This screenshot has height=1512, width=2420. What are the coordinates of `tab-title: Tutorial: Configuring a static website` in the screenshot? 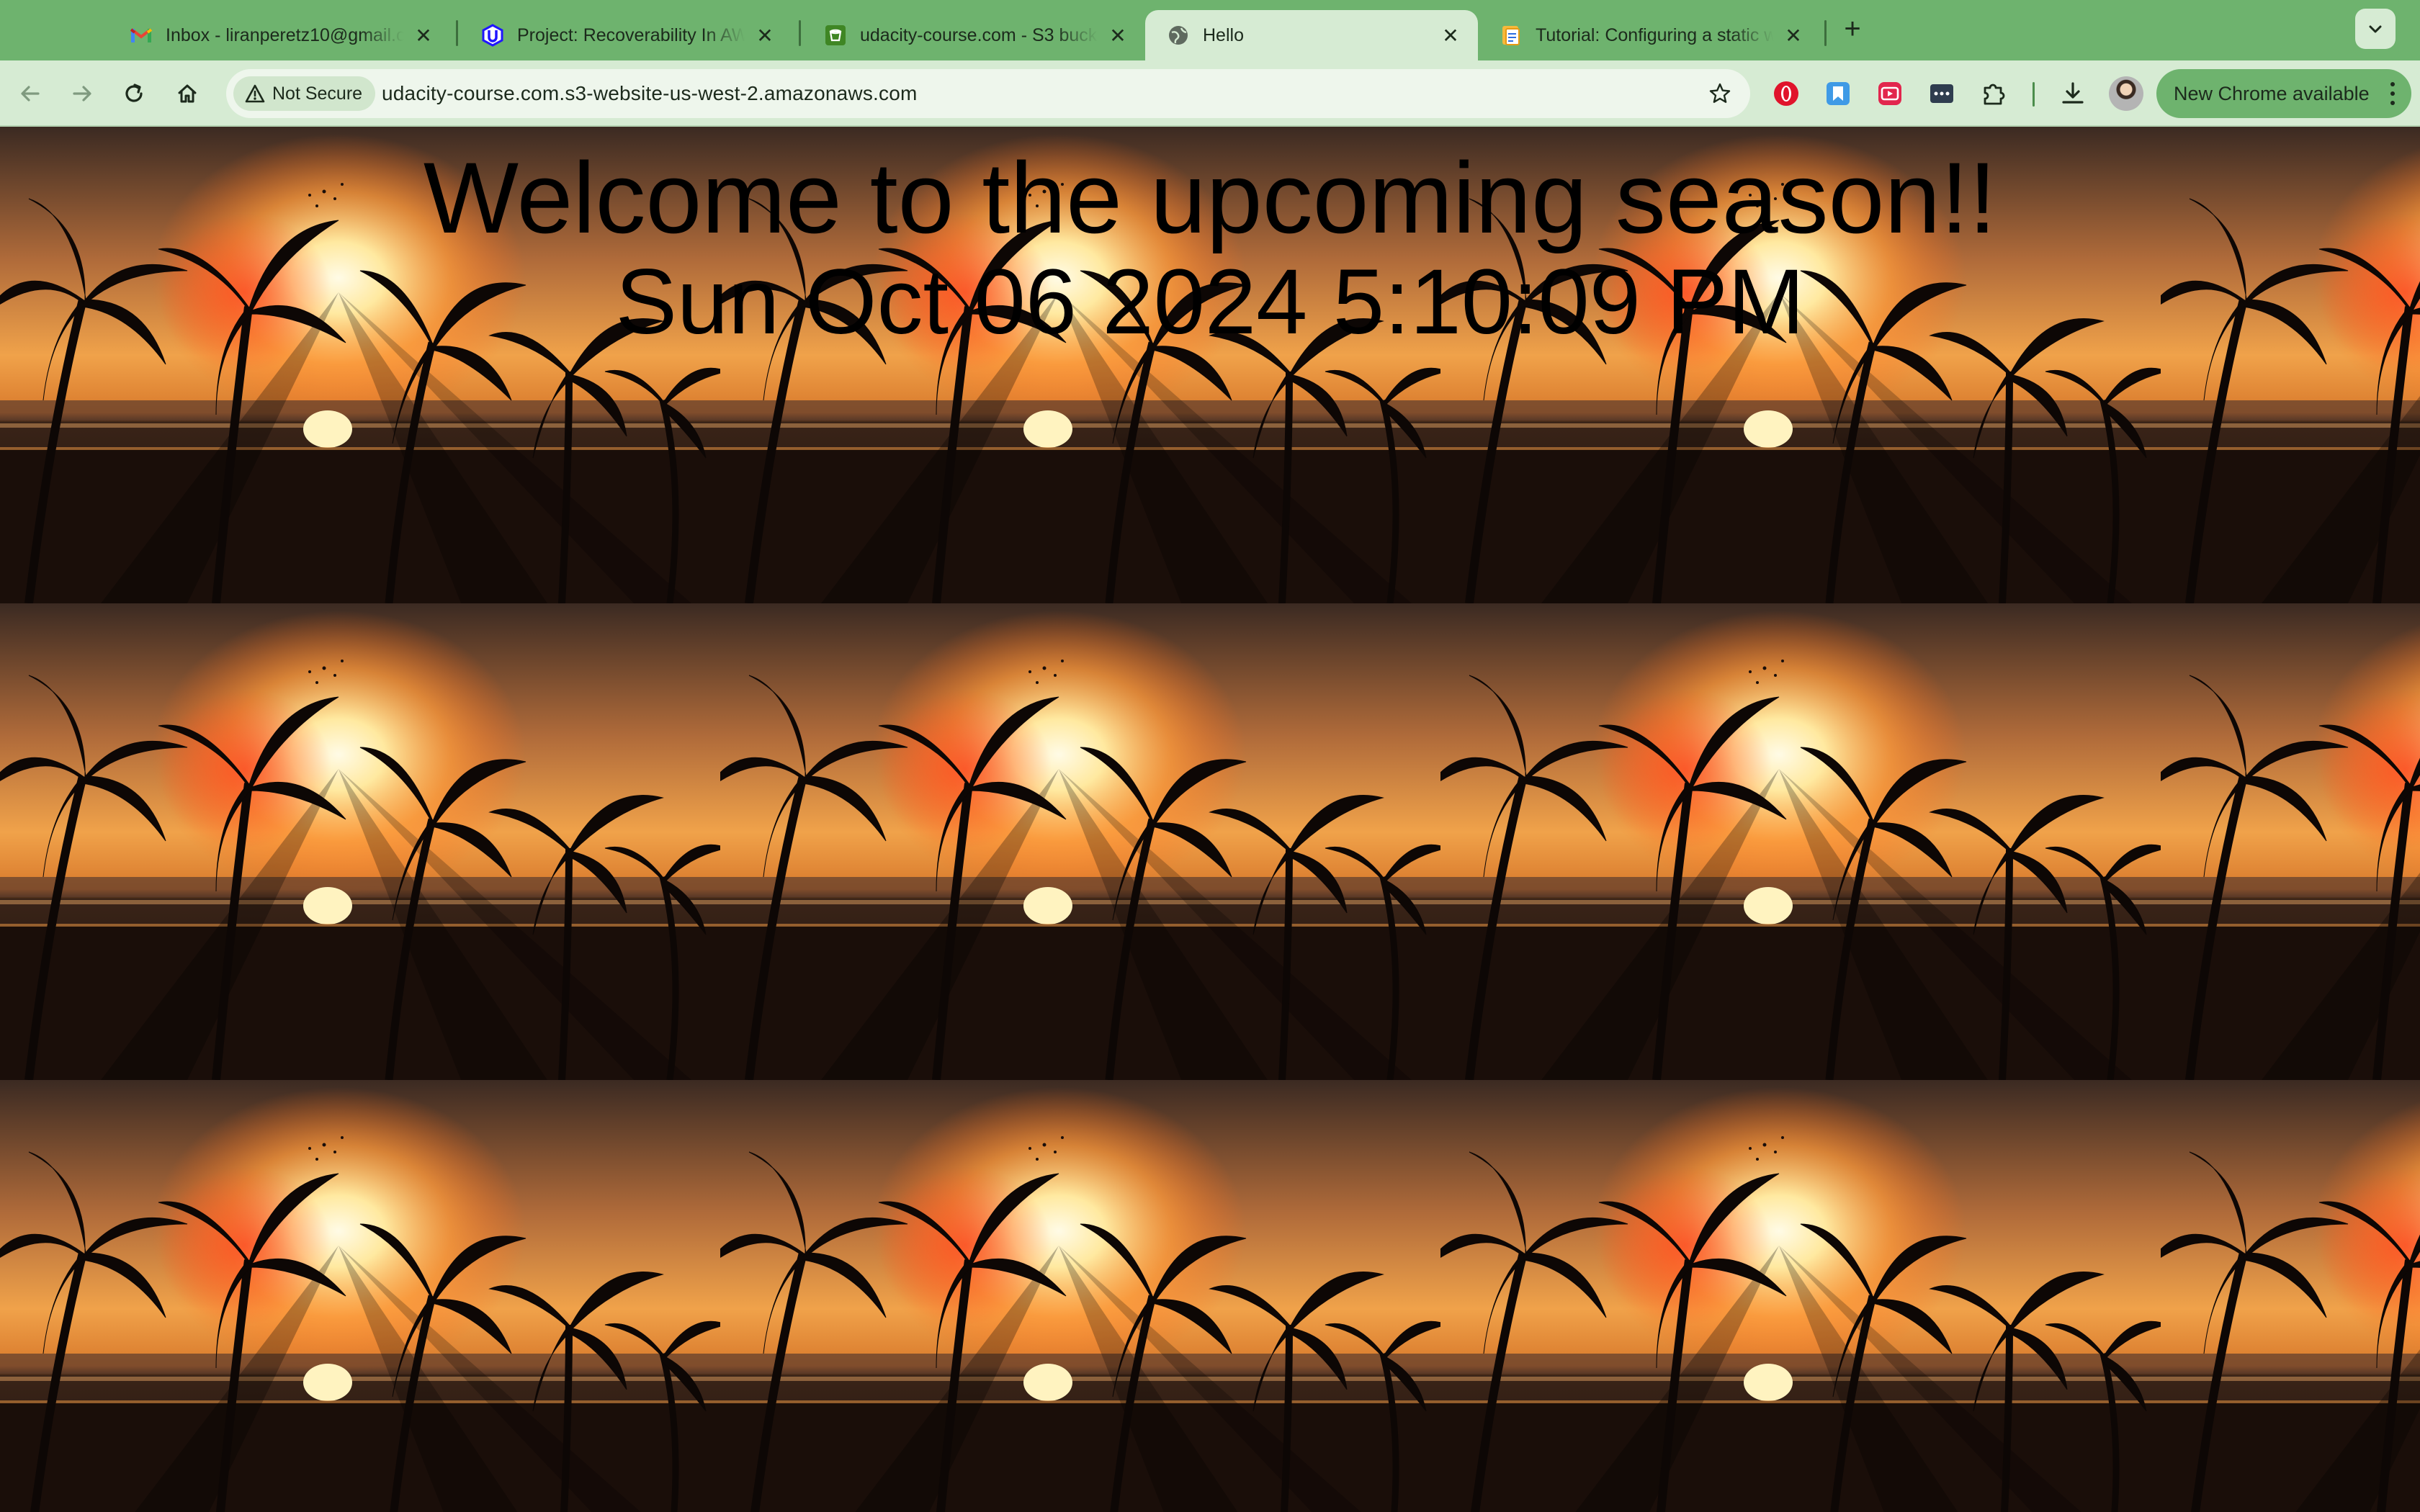 It's located at (1655, 34).